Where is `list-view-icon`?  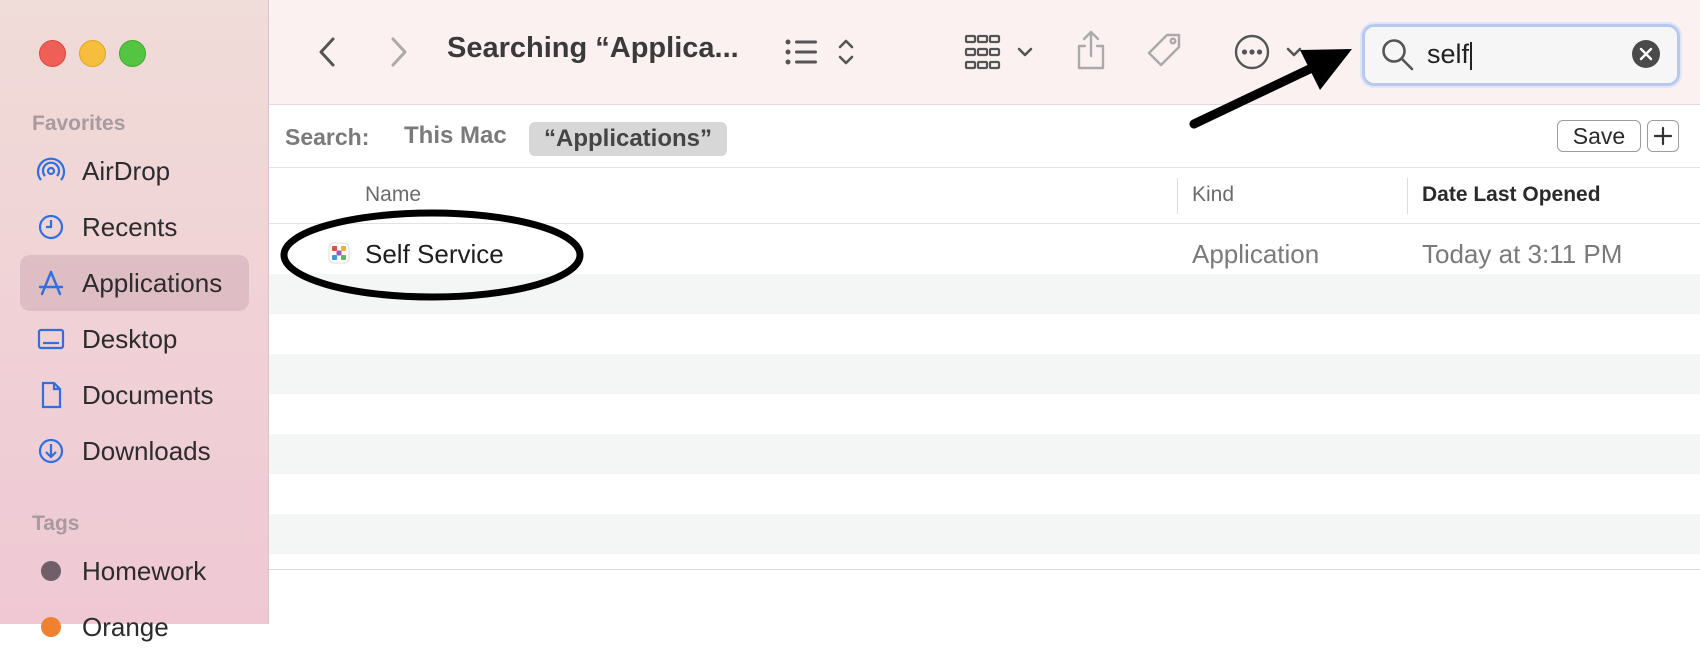
list-view-icon is located at coordinates (819, 52).